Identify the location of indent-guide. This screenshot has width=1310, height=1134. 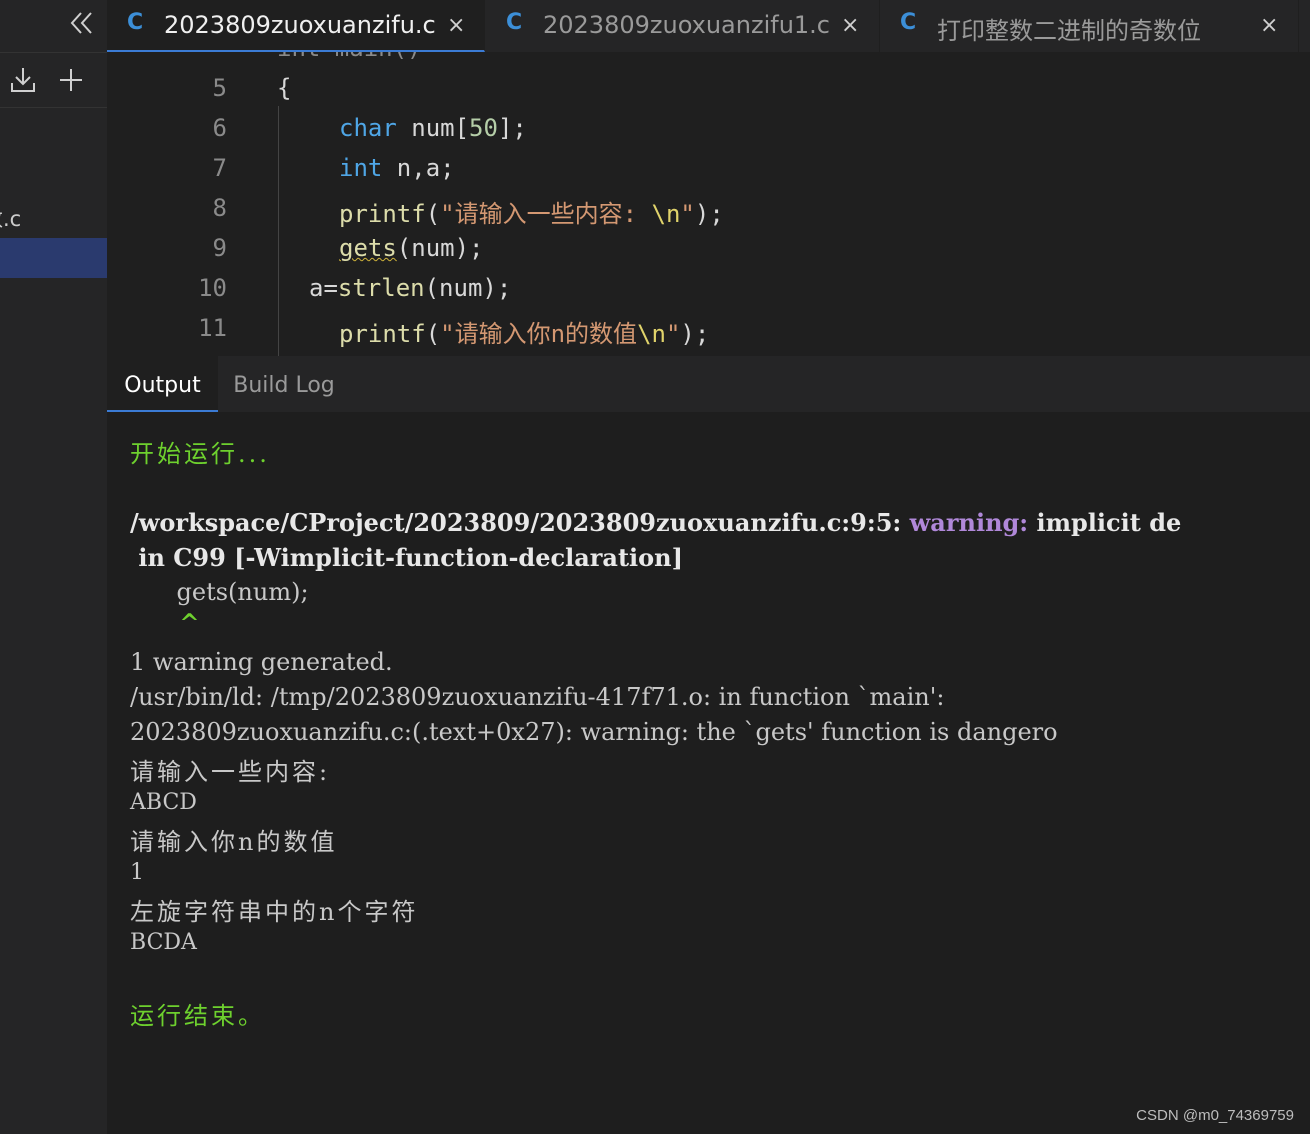
(278, 231).